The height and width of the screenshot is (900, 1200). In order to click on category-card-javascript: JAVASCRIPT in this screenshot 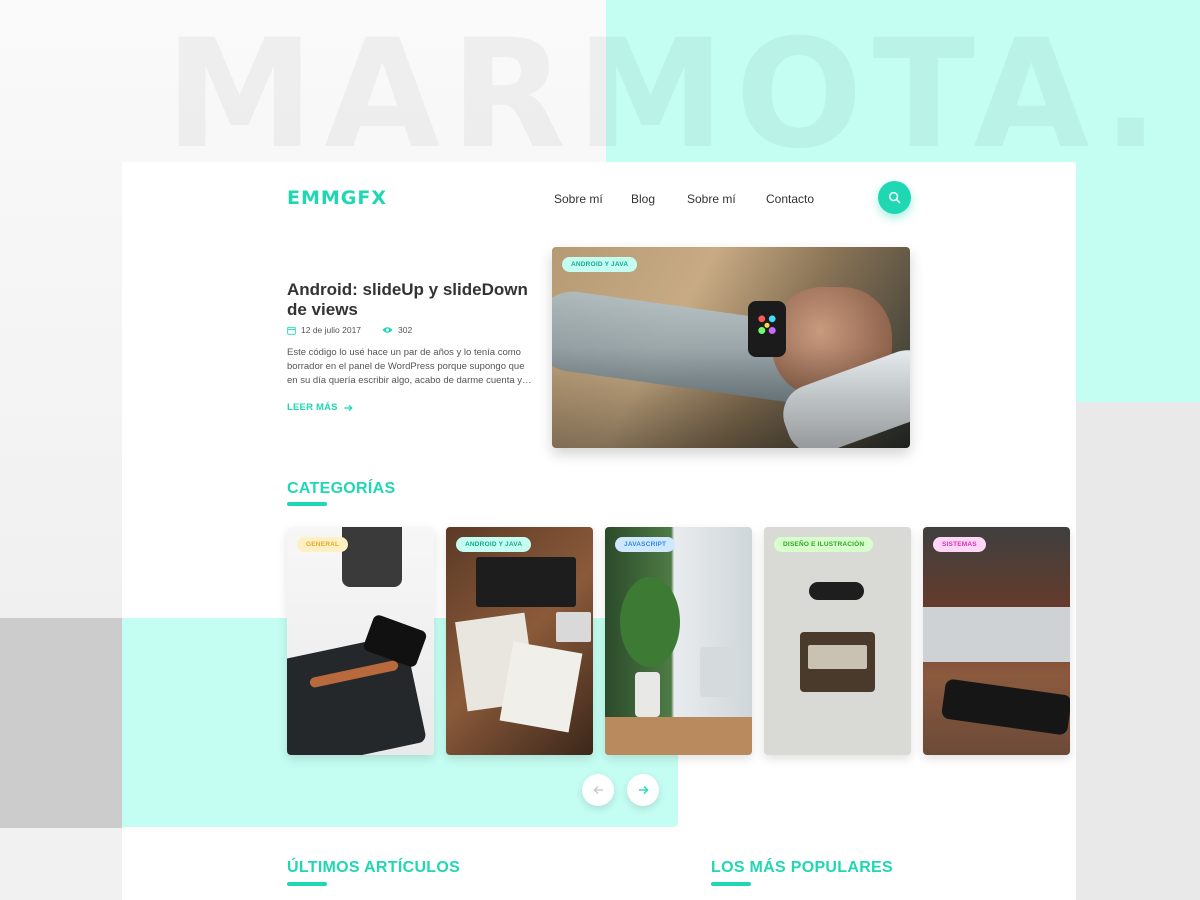, I will do `click(678, 641)`.